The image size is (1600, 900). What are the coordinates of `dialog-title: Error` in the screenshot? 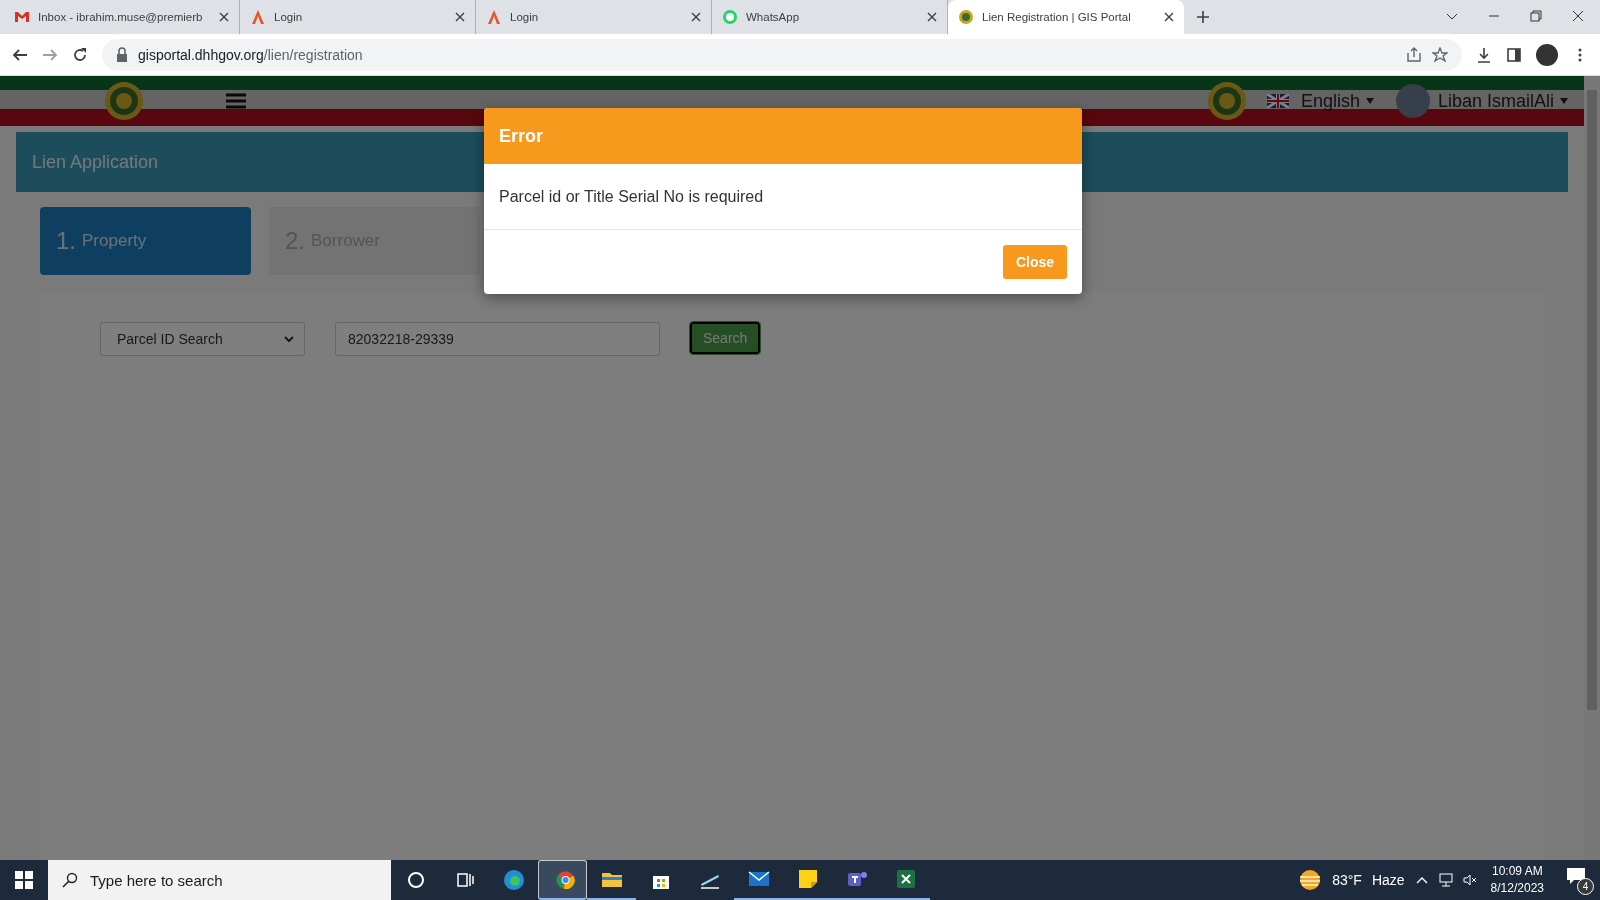 It's located at (783, 136).